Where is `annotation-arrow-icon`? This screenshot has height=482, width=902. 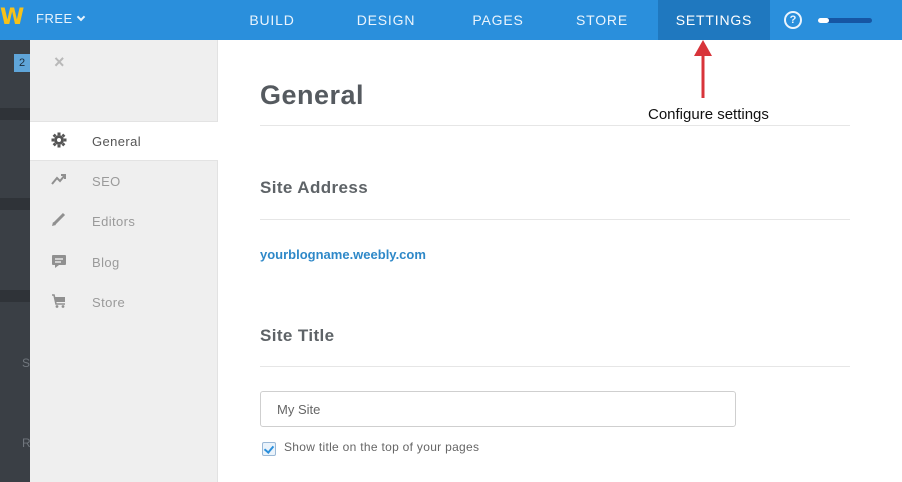 annotation-arrow-icon is located at coordinates (703, 69).